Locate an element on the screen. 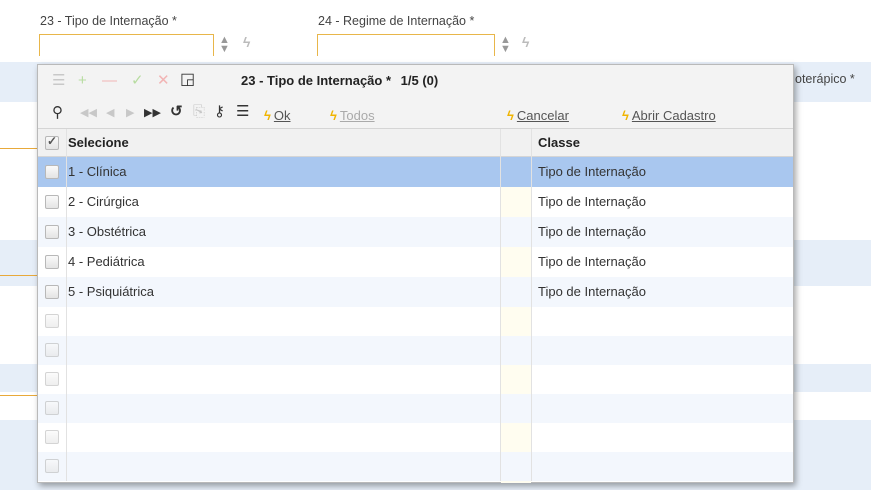 The image size is (871, 490). table-row: 2 - Cirúrgica Tipo de Internação is located at coordinates (415, 202).